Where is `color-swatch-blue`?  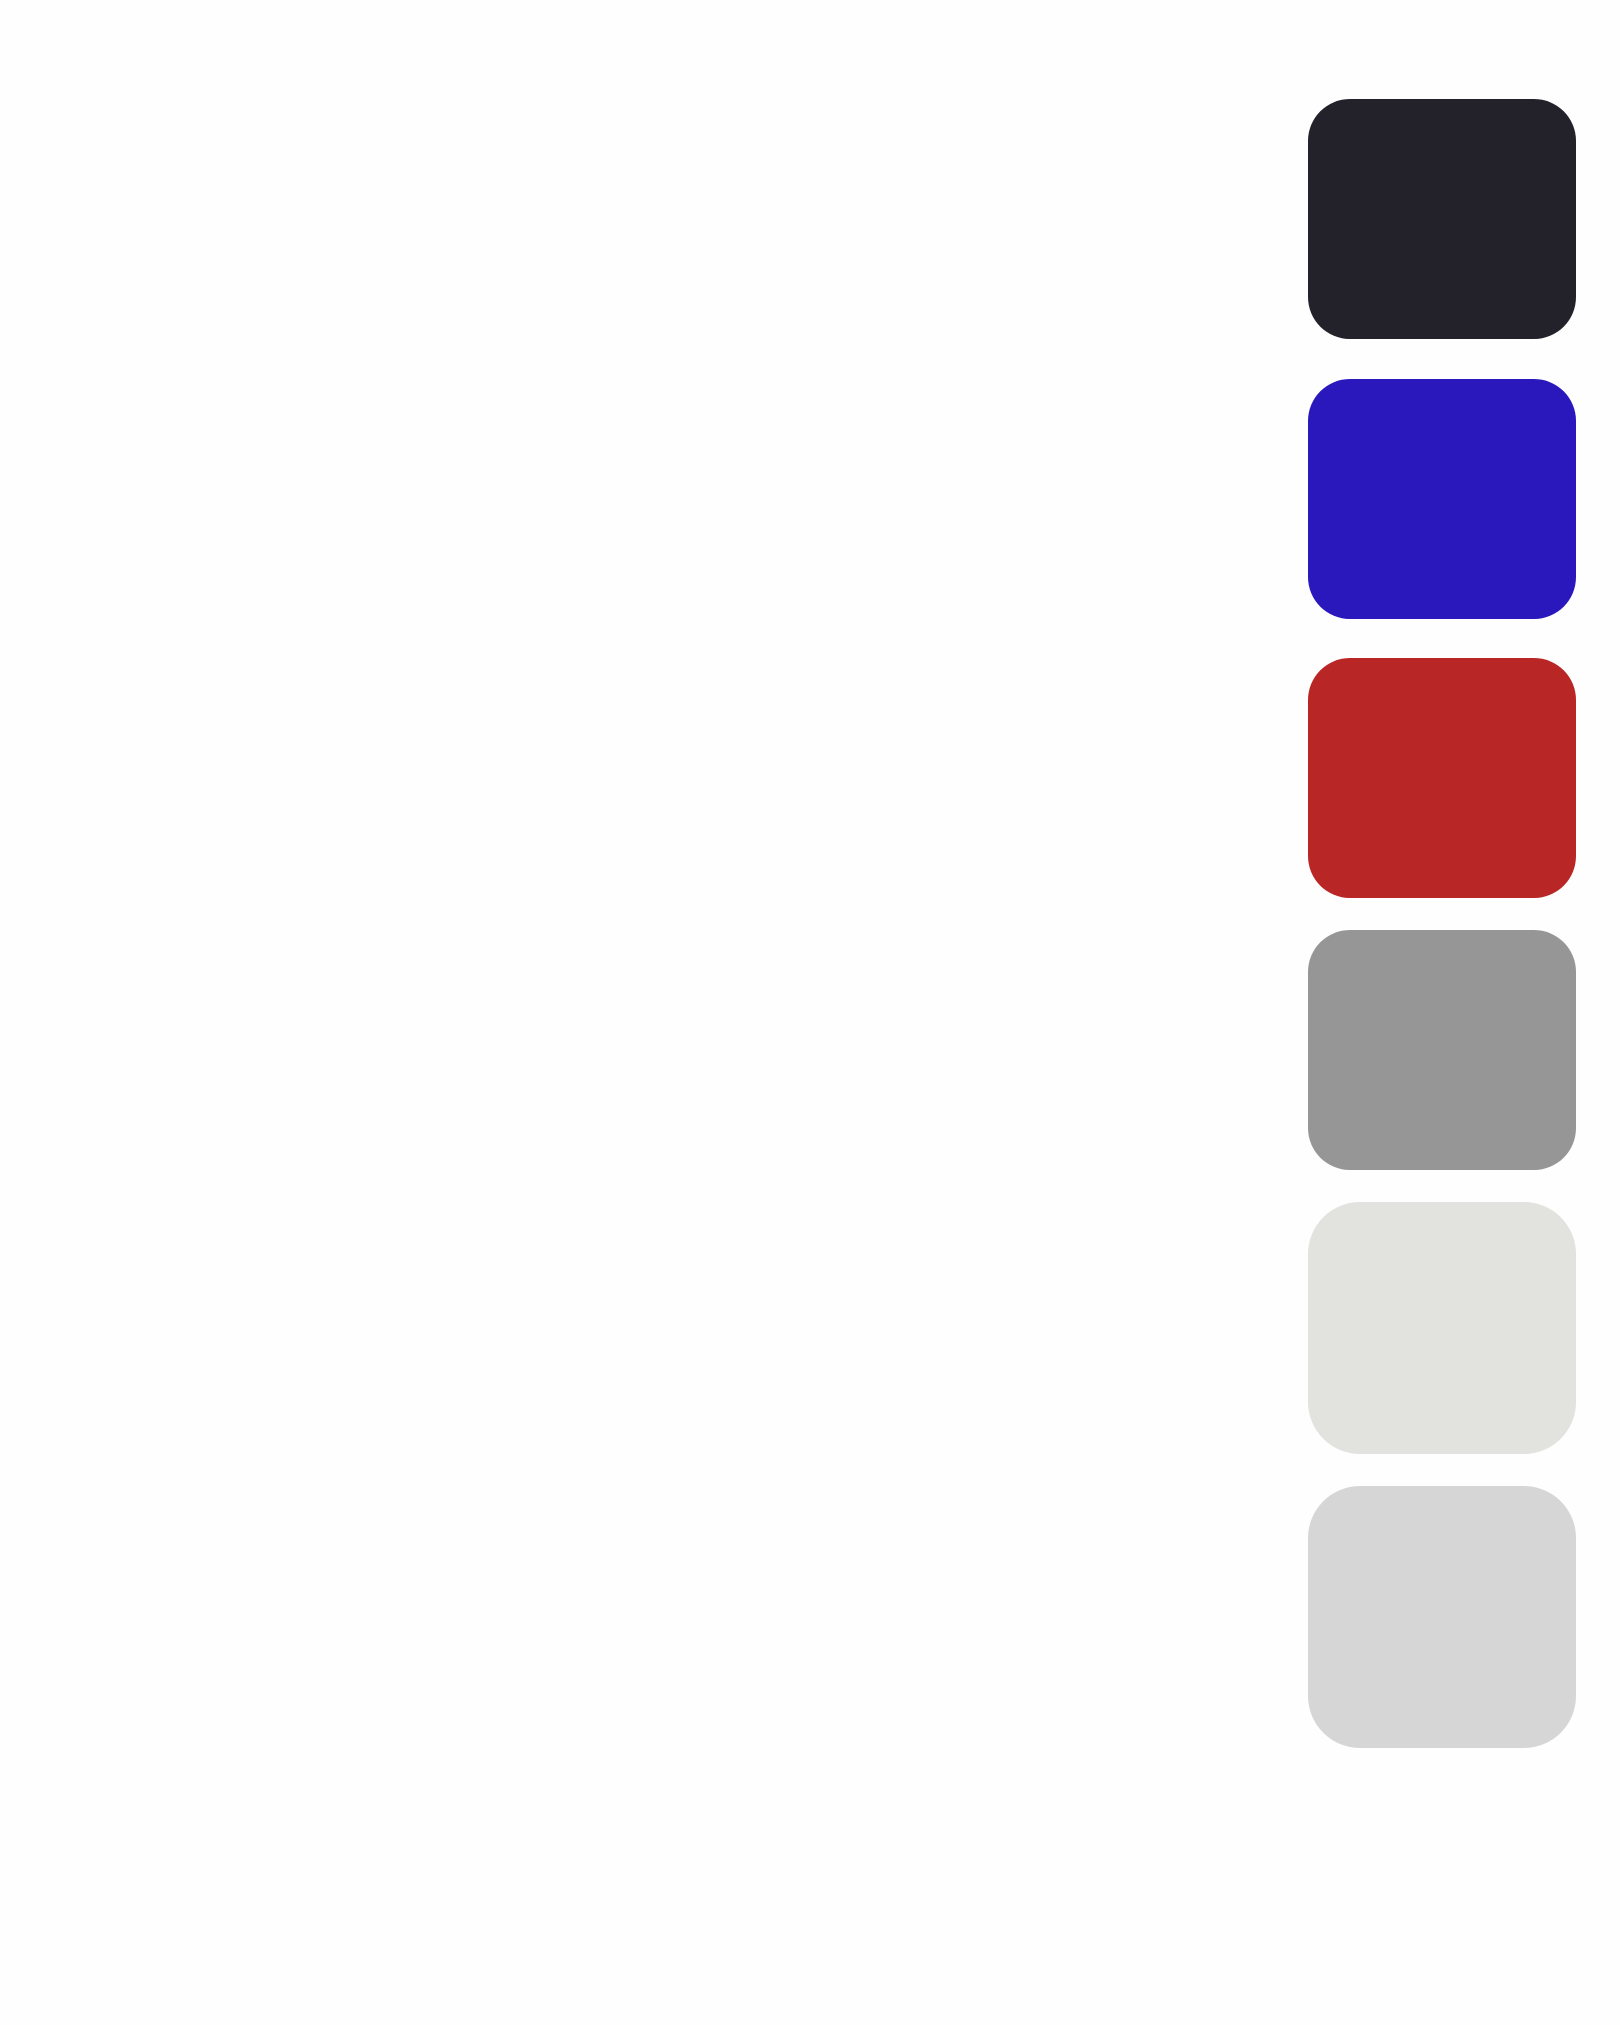
color-swatch-blue is located at coordinates (1442, 499).